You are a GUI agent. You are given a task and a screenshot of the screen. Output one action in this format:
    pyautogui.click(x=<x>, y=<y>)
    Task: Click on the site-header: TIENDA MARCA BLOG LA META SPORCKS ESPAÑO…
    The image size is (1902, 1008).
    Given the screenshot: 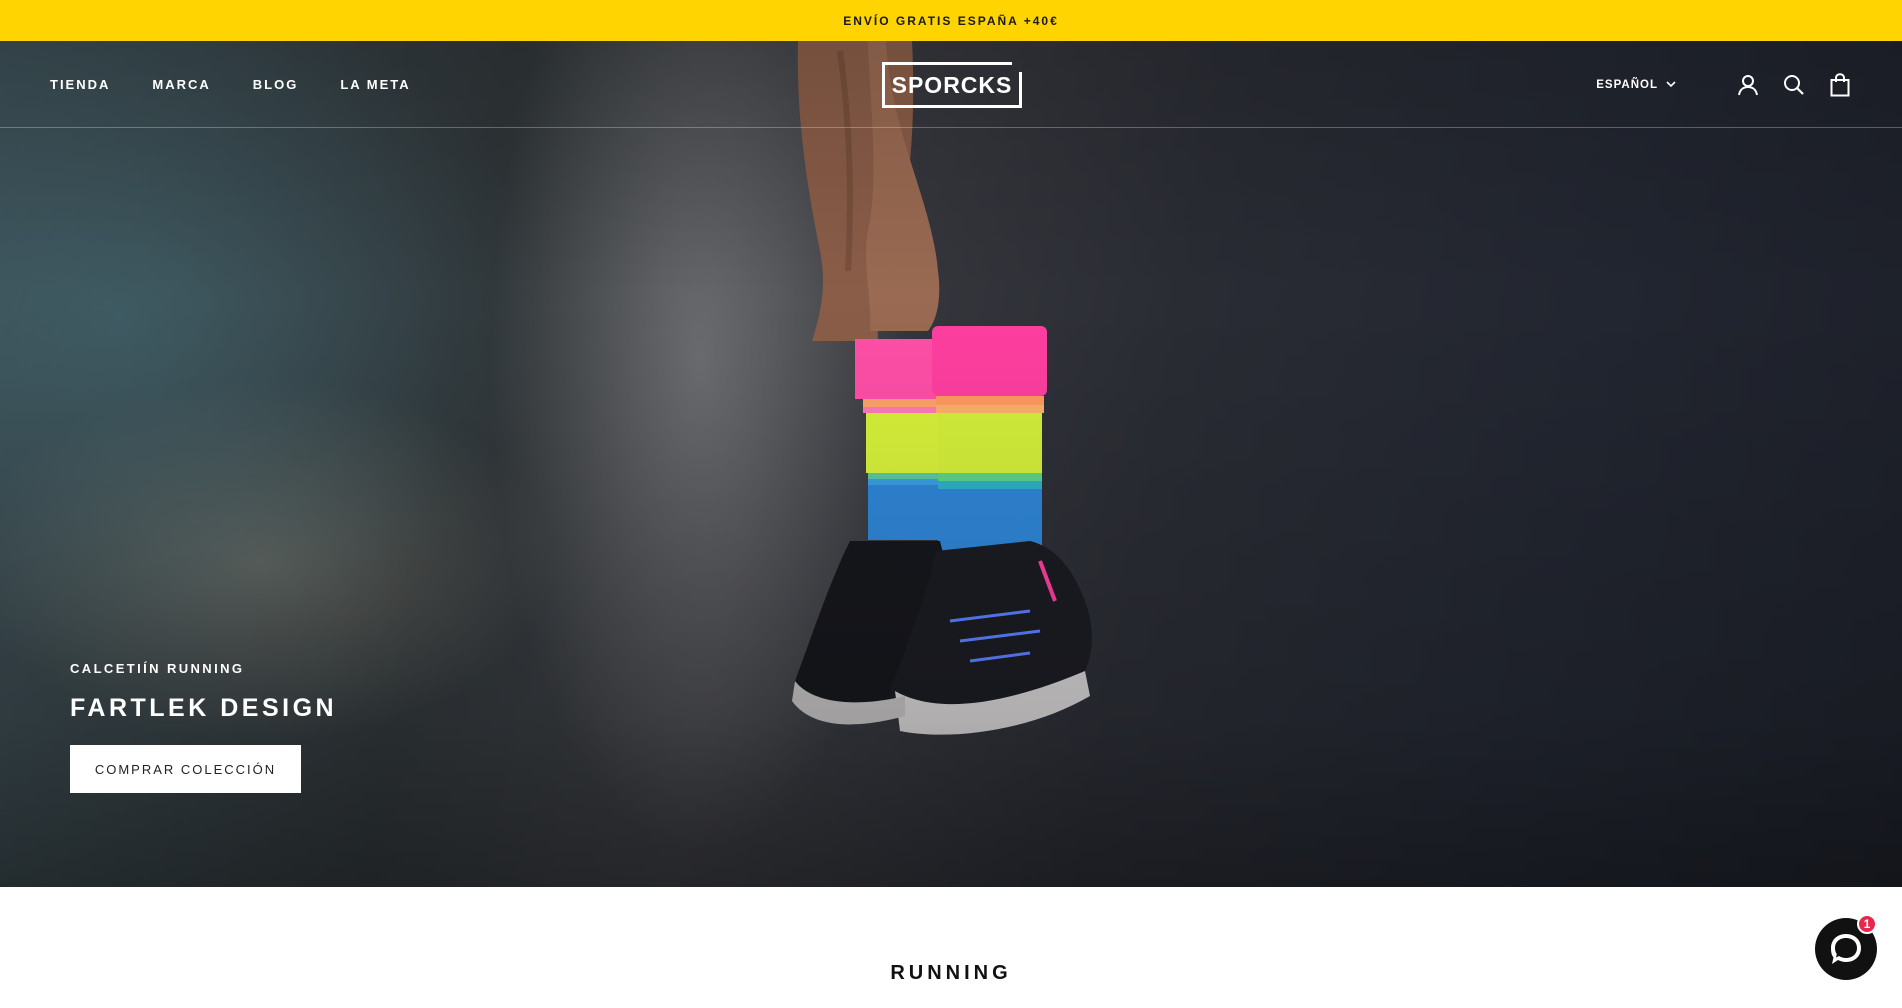 What is the action you would take?
    pyautogui.click(x=951, y=84)
    